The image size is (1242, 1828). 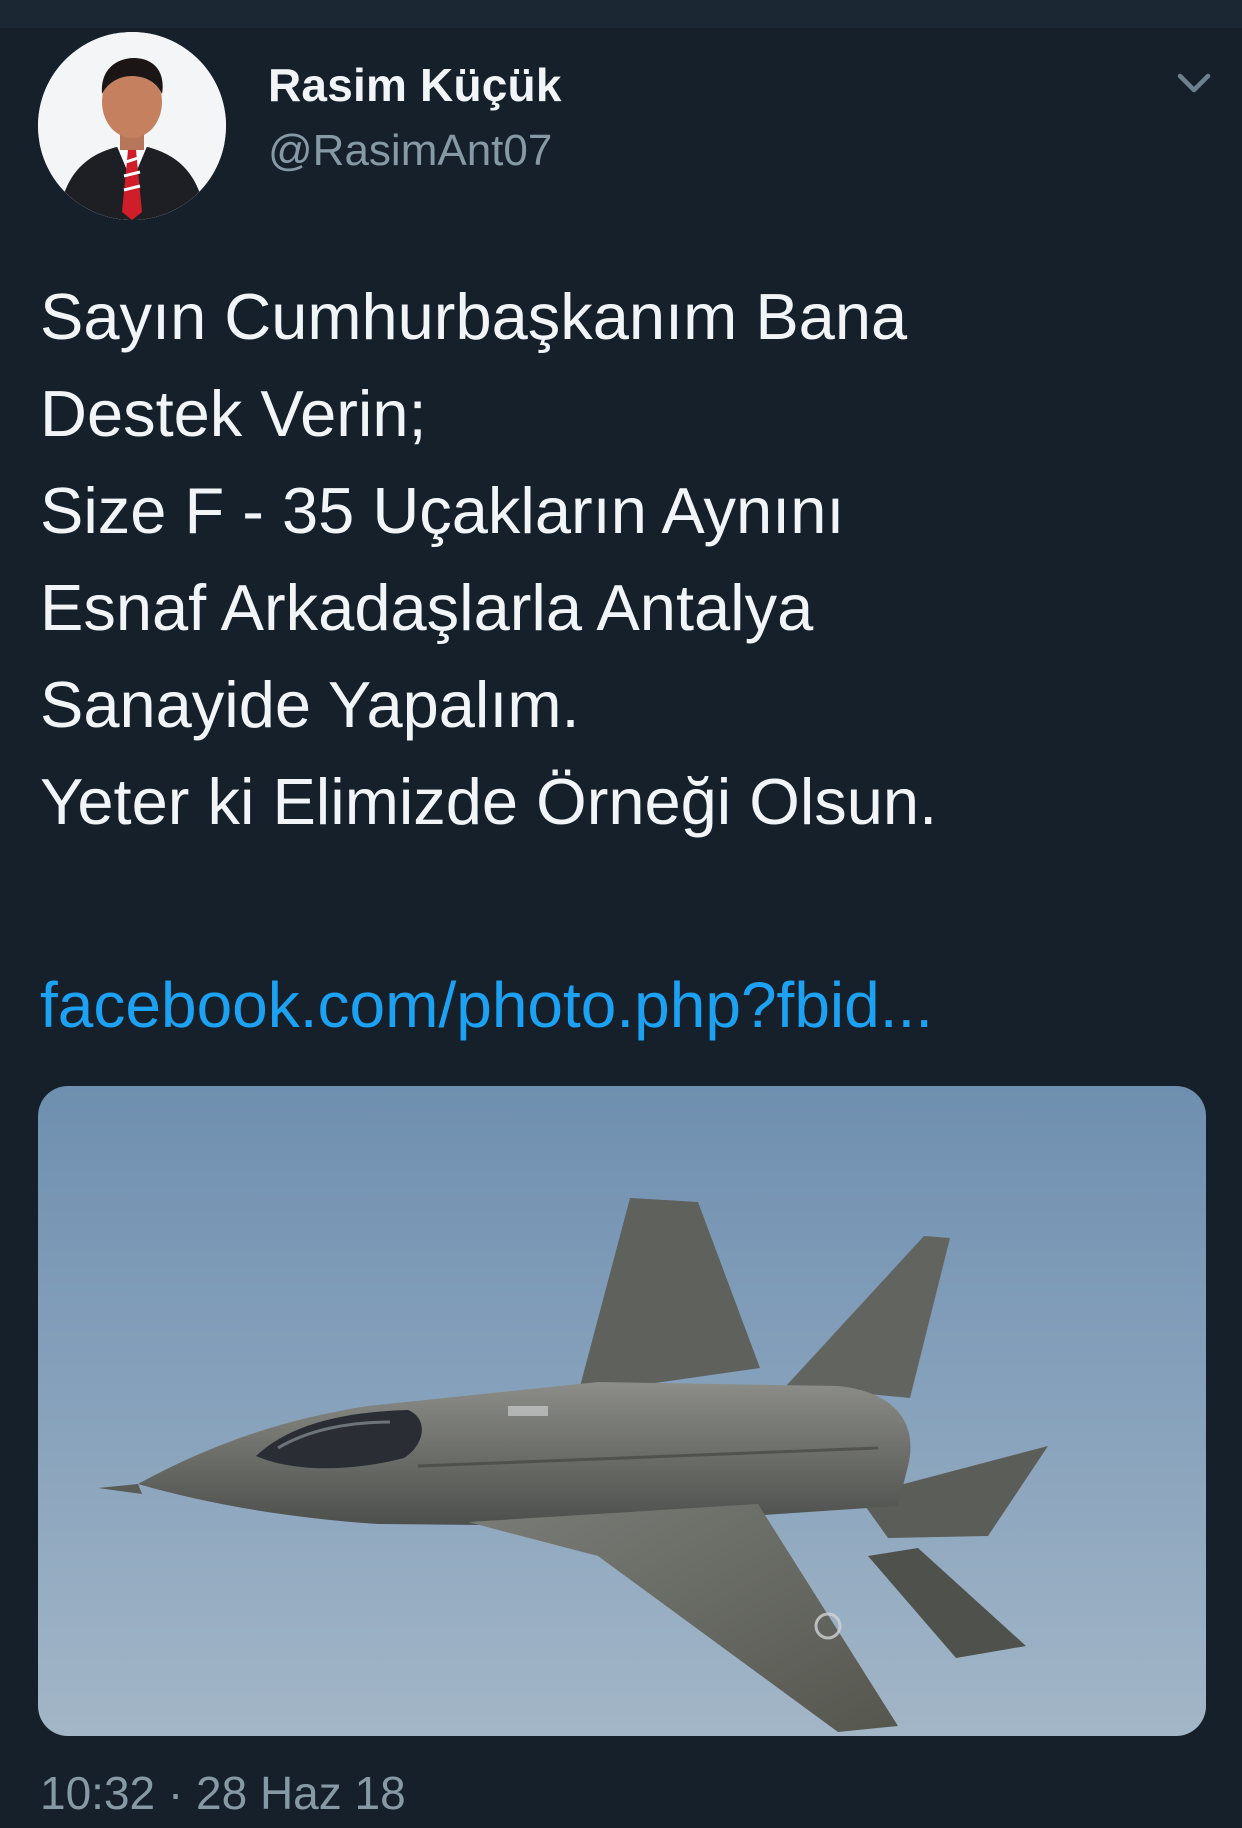 What do you see at coordinates (98, 1793) in the screenshot?
I see `tweet-time: 10:32` at bounding box center [98, 1793].